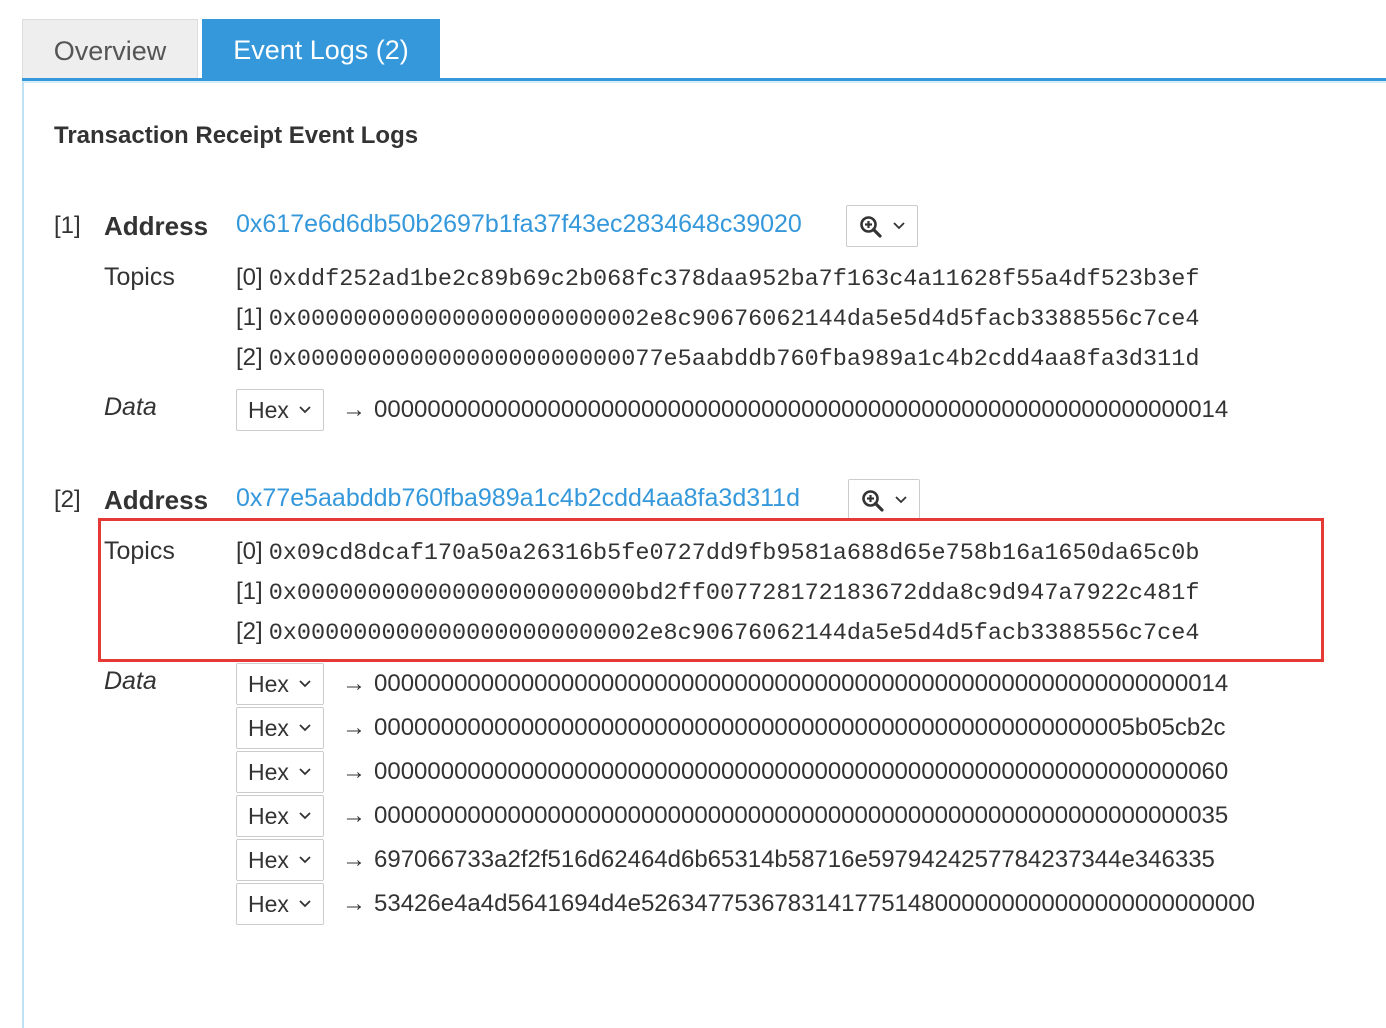 This screenshot has width=1386, height=1028. What do you see at coordinates (321, 49) in the screenshot?
I see `tab-event-logs: Event Logs (2)` at bounding box center [321, 49].